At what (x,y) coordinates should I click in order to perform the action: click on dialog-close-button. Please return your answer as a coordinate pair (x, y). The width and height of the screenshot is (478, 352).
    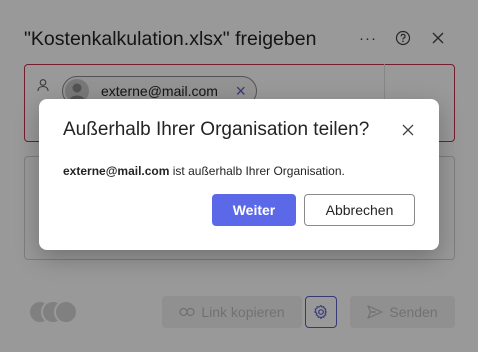
    Looking at the image, I should click on (408, 130).